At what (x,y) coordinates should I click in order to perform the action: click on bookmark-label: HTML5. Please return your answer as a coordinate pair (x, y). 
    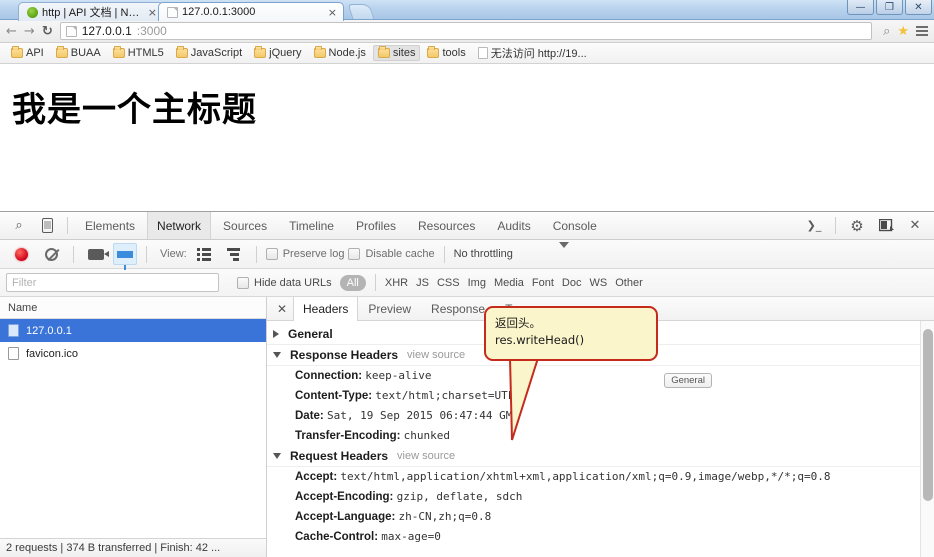
    Looking at the image, I should click on (145, 53).